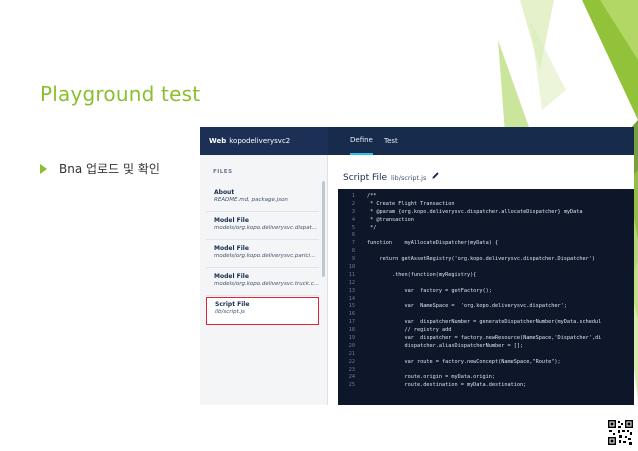 The image size is (638, 451). I want to click on bullet-text: Bna 업로드 및 확인, so click(109, 169).